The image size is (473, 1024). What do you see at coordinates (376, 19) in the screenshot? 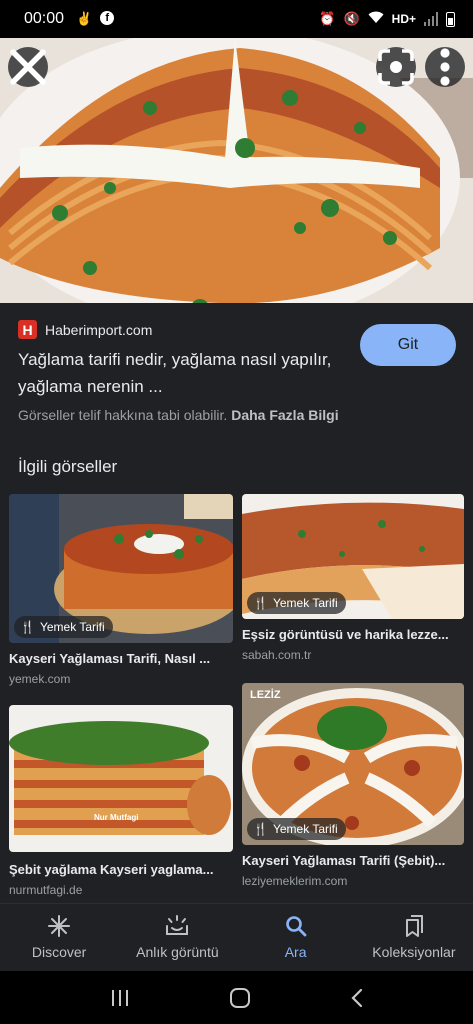
I see `wifi-icon` at bounding box center [376, 19].